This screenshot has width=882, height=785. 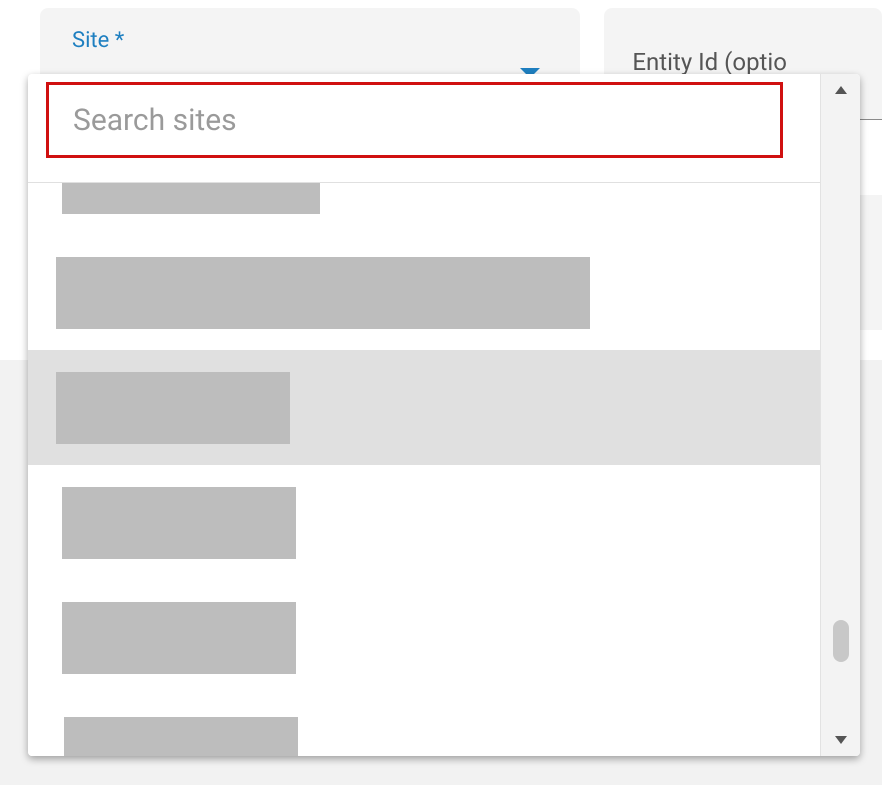 What do you see at coordinates (709, 62) in the screenshot?
I see `field-label: Entity Id (optio` at bounding box center [709, 62].